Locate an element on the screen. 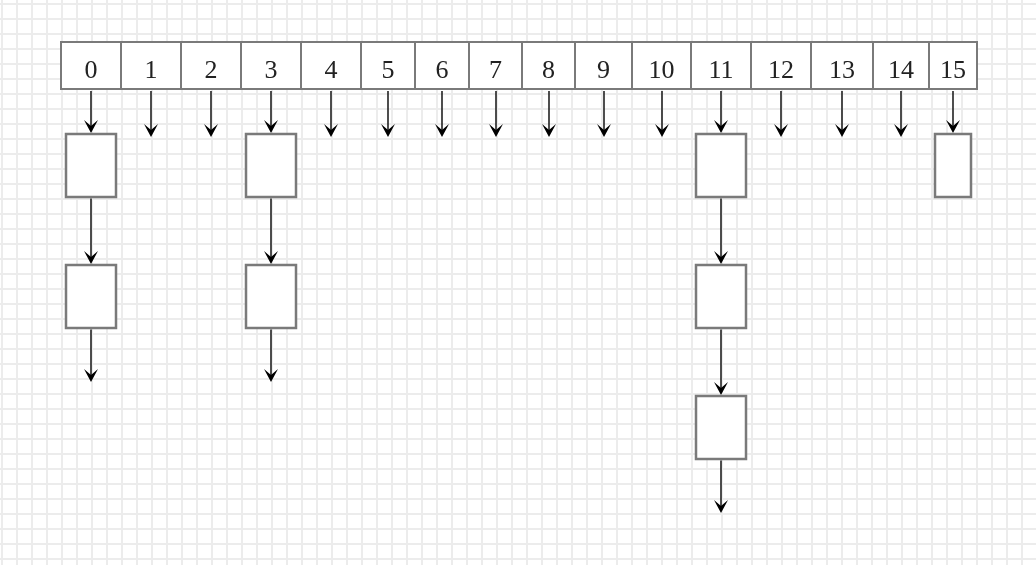  bucket-cell: 10 is located at coordinates (662, 65).